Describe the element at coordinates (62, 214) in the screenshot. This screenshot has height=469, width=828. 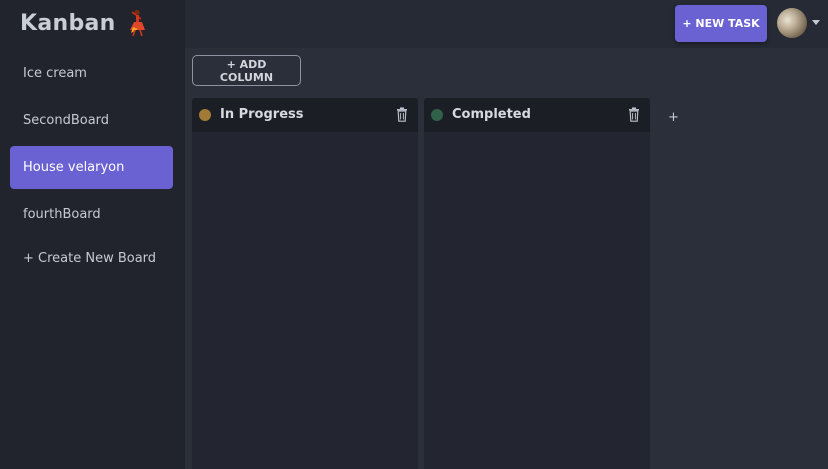
I see `sidebar-board-label: fourthBoard` at that location.